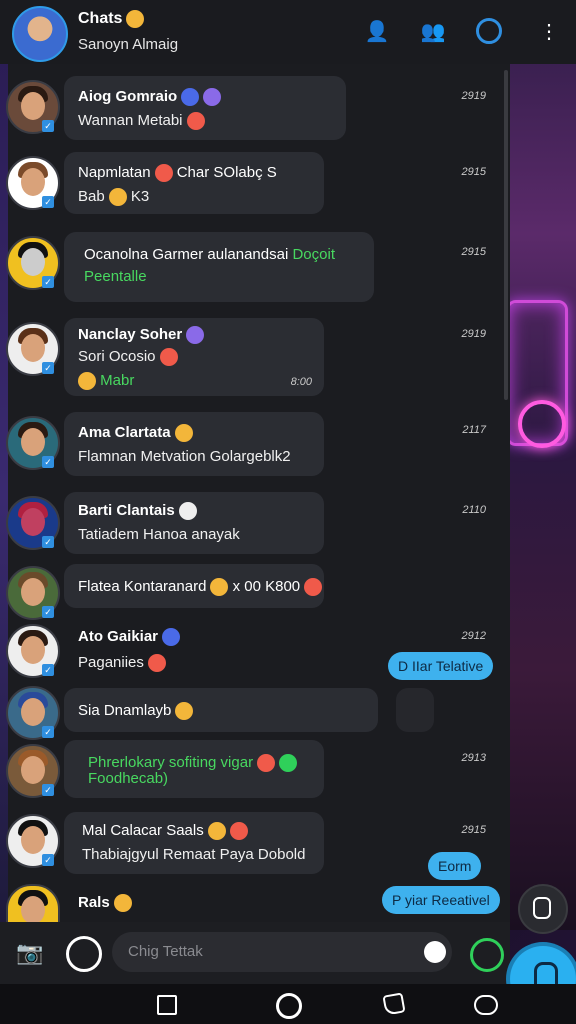 The width and height of the screenshot is (576, 1024). What do you see at coordinates (433, 31) in the screenshot?
I see `group-icon: 👥` at bounding box center [433, 31].